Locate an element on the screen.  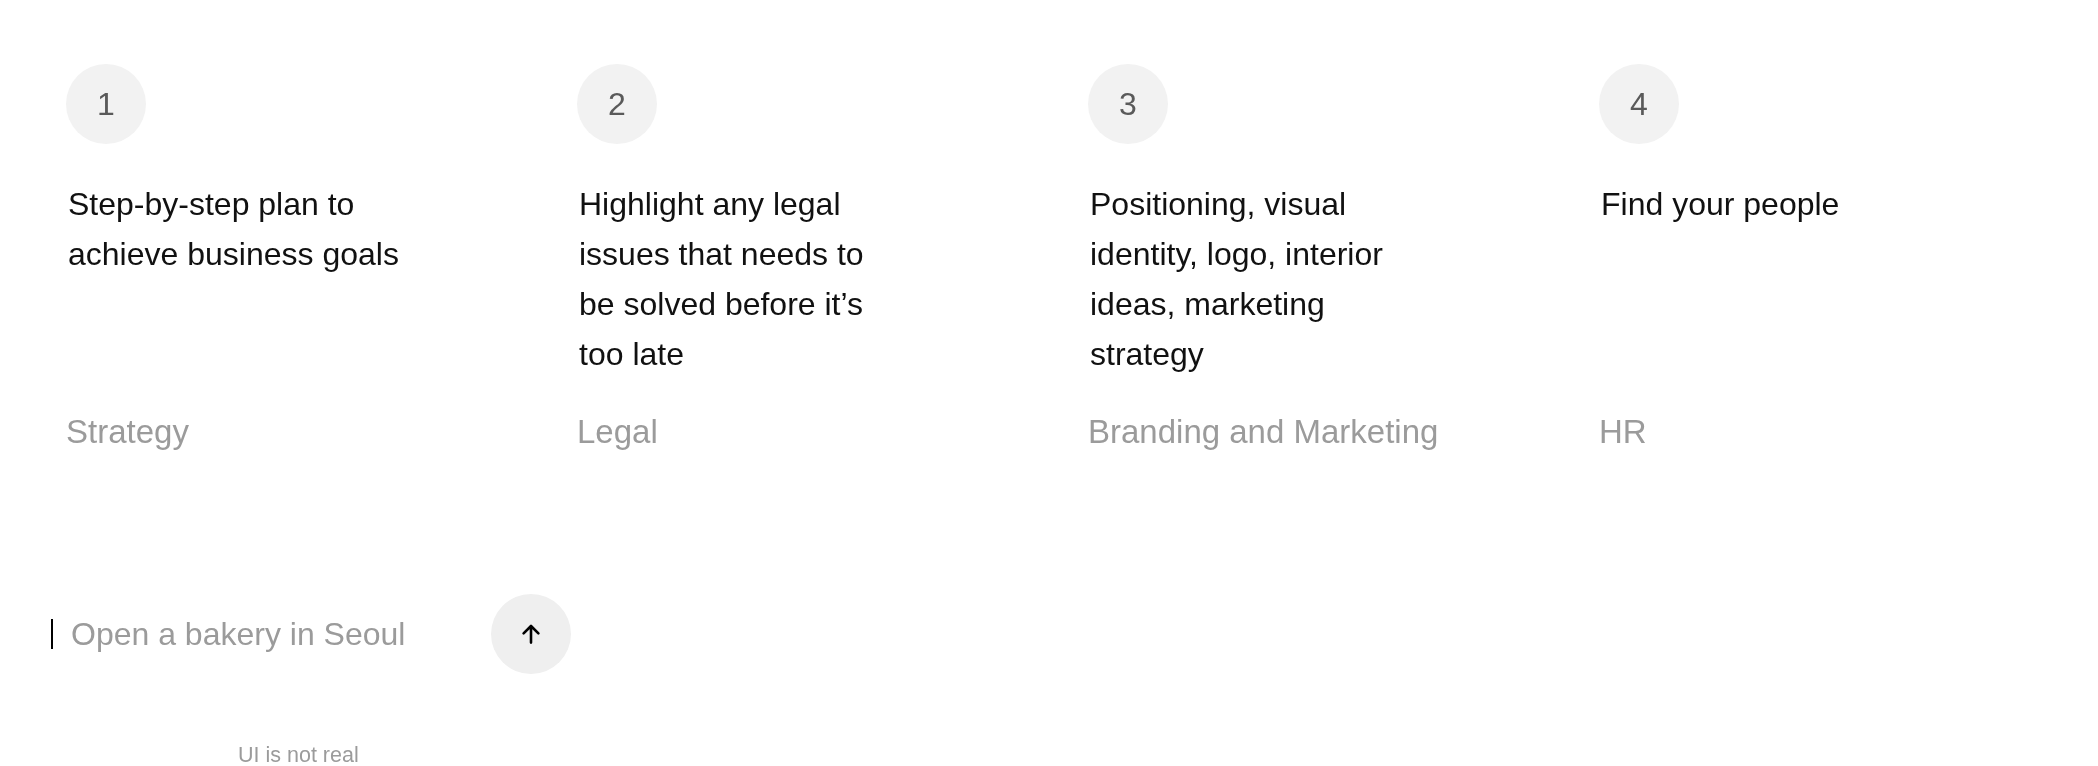
step-category: HR is located at coordinates (1623, 432).